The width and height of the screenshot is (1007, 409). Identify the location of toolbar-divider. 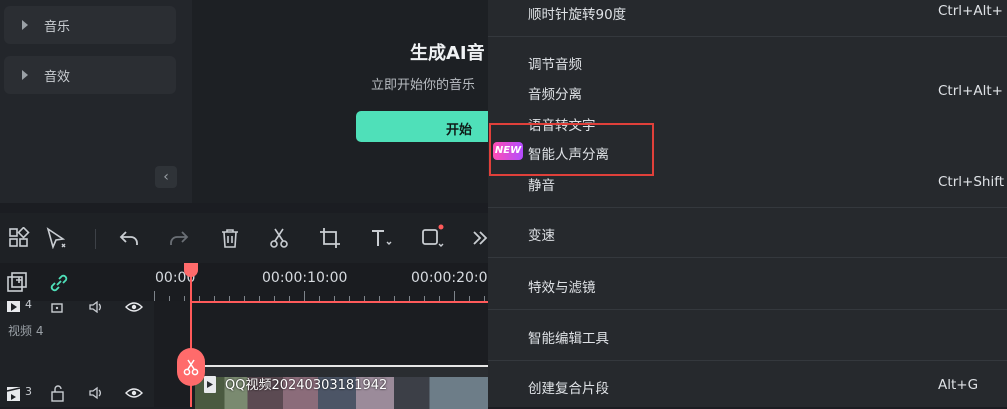
(95, 239).